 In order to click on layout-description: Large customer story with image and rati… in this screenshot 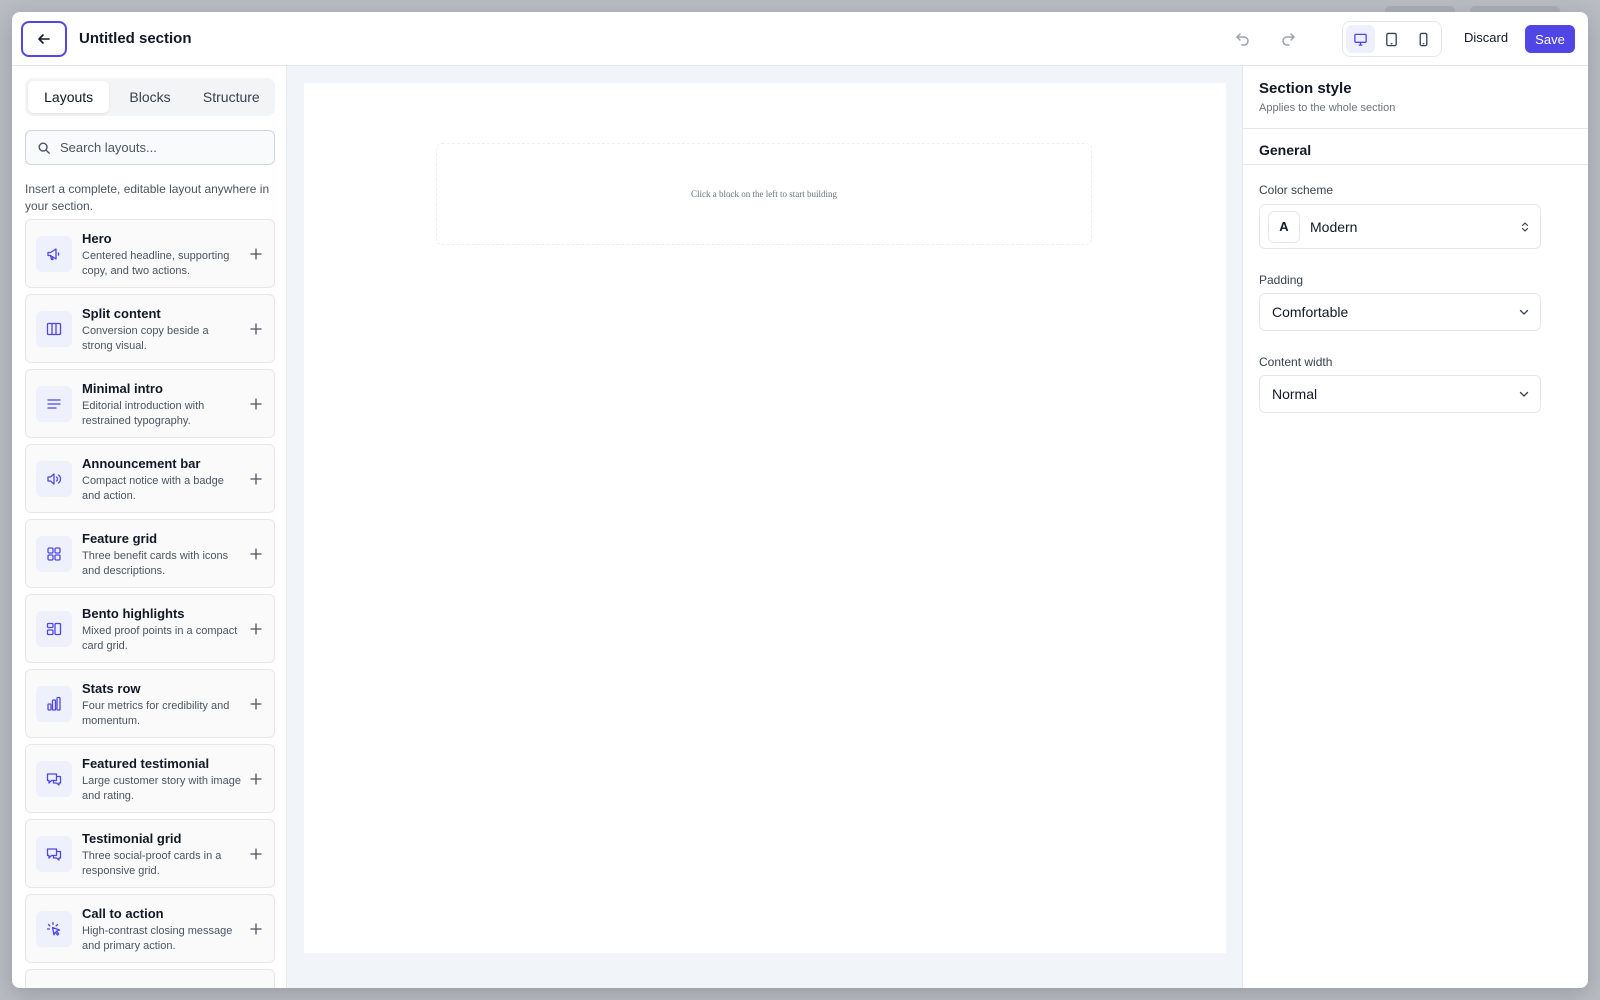, I will do `click(161, 788)`.